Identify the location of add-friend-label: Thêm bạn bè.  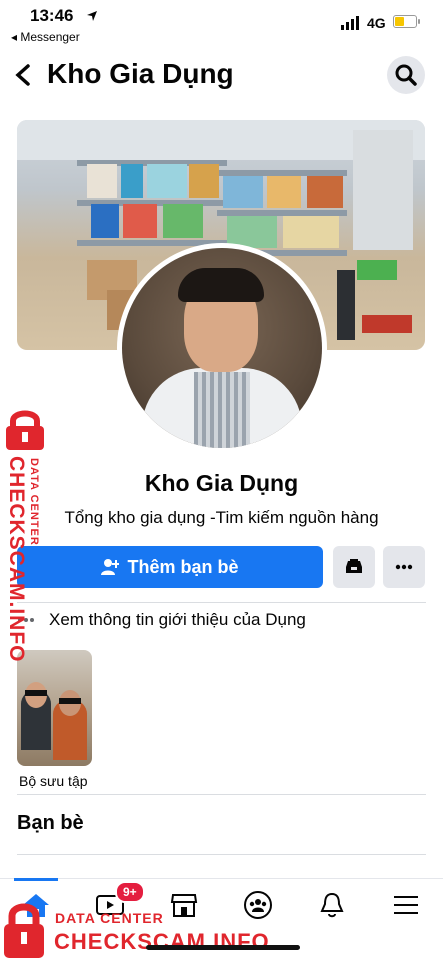
(183, 566).